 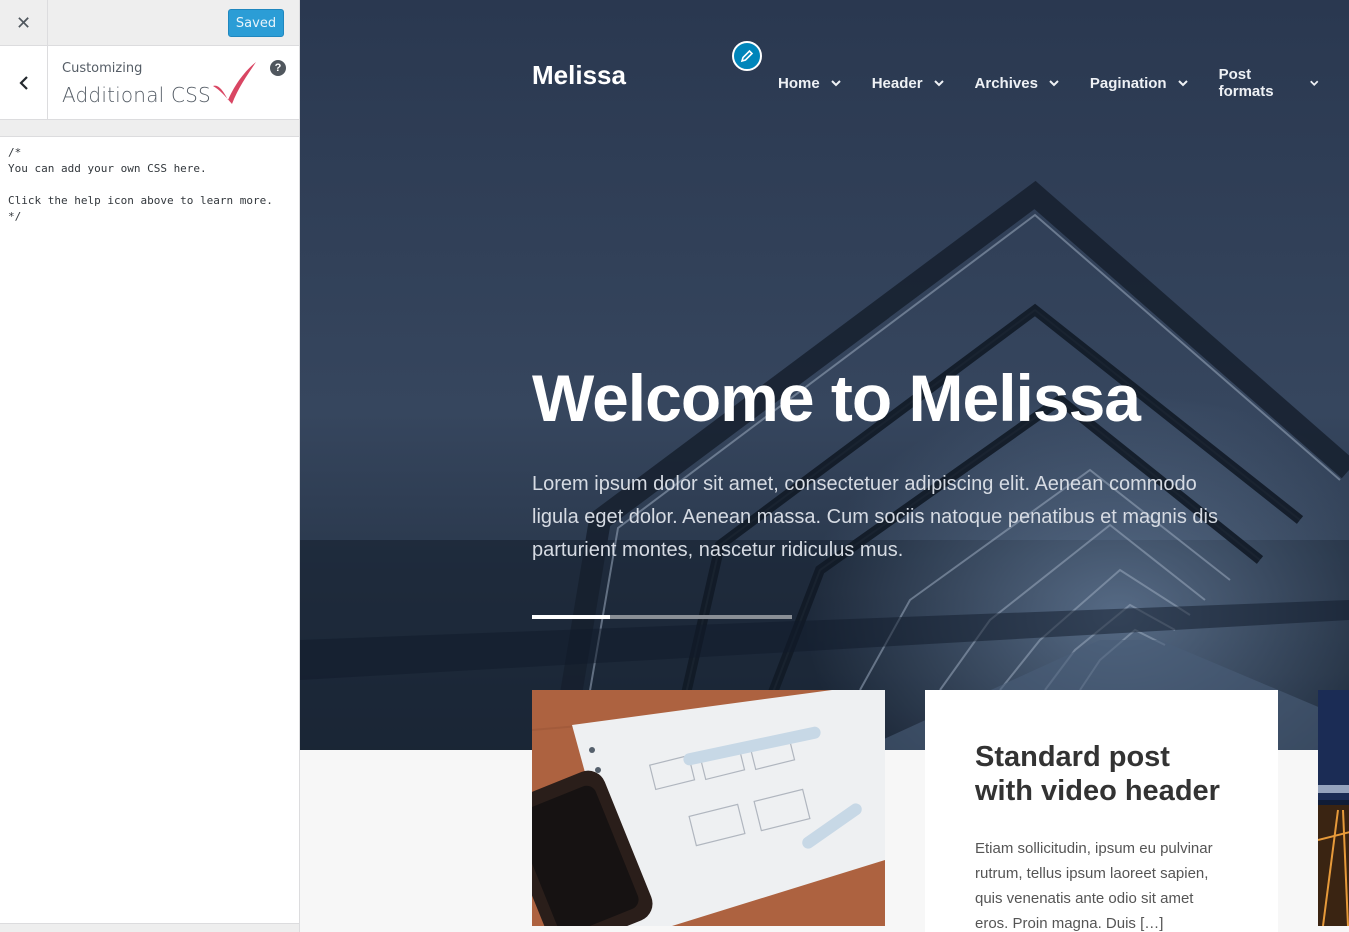 What do you see at coordinates (234, 83) in the screenshot?
I see `checkmark-icon` at bounding box center [234, 83].